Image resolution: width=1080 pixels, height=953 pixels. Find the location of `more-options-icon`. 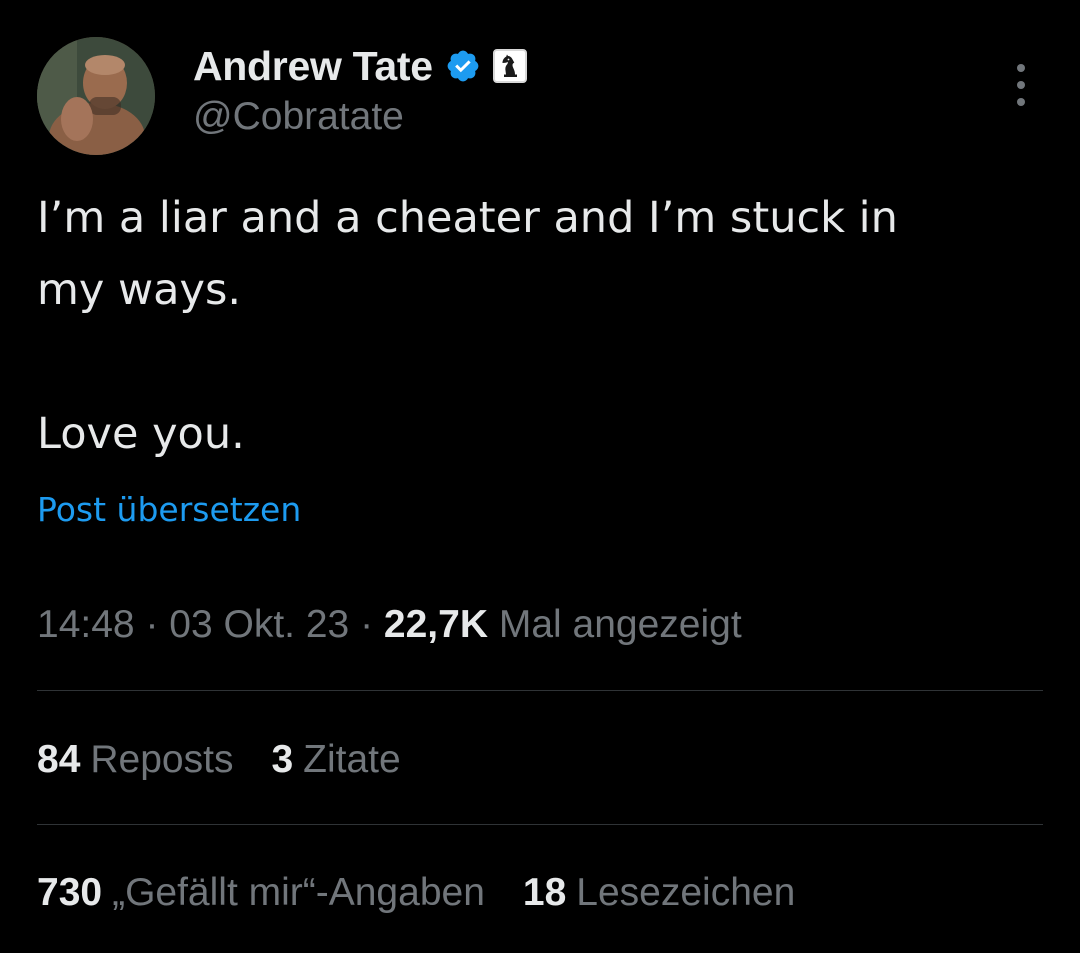

more-options-icon is located at coordinates (1021, 68).